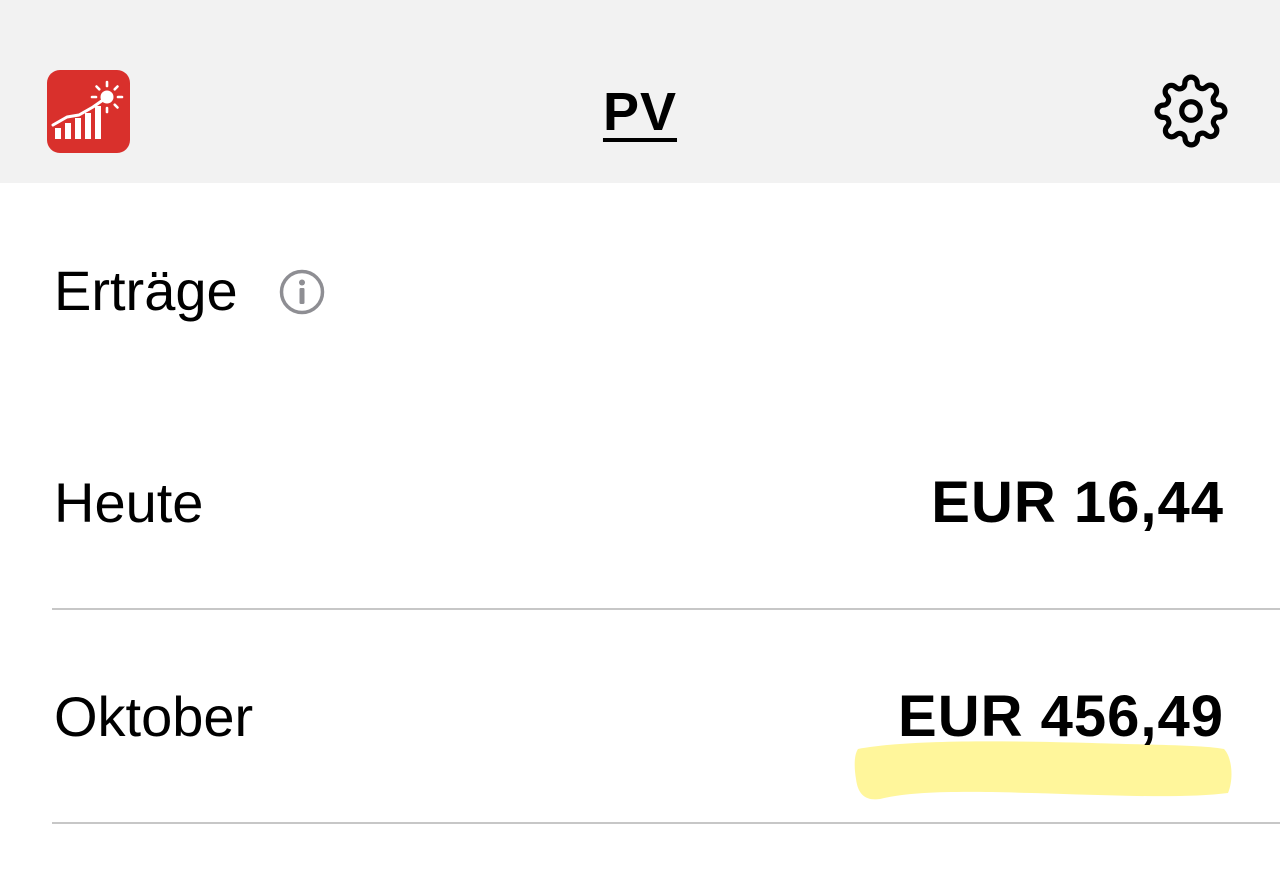 This screenshot has width=1280, height=891. What do you see at coordinates (1077, 502) in the screenshot?
I see `row-value: EUR 16,44` at bounding box center [1077, 502].